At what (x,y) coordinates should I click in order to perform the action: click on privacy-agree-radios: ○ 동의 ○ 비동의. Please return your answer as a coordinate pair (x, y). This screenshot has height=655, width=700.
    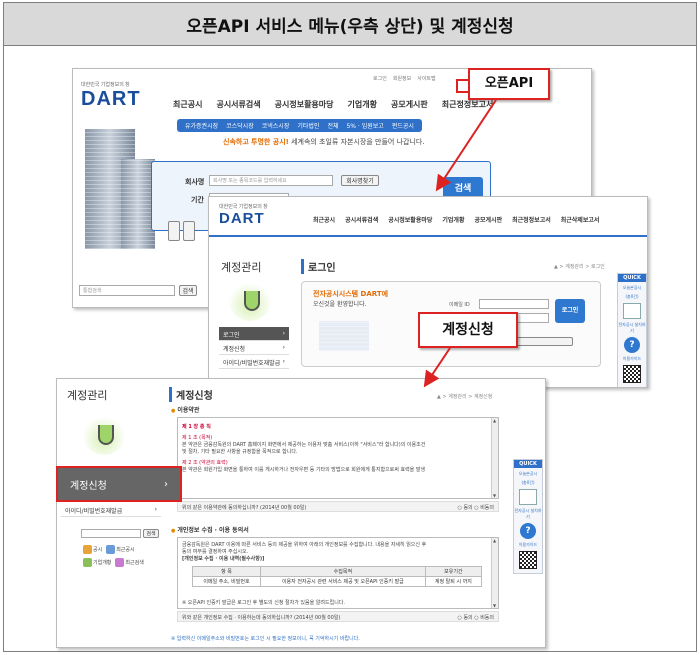
    Looking at the image, I should click on (475, 617).